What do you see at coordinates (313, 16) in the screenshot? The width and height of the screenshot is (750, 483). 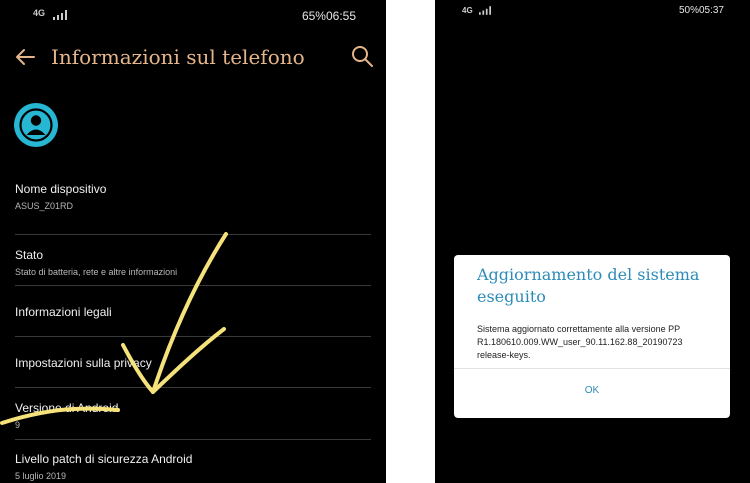 I see `battery-level: 65%` at bounding box center [313, 16].